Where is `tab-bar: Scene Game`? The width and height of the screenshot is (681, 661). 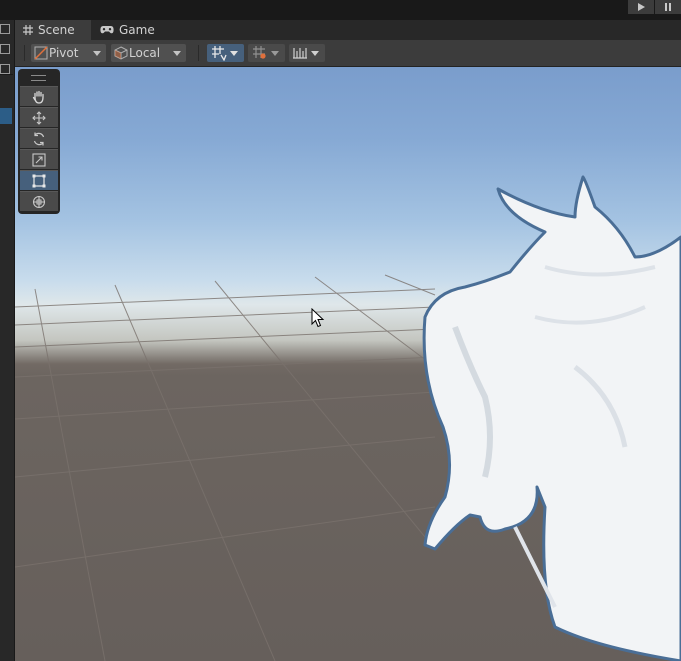
tab-bar: Scene Game is located at coordinates (348, 30).